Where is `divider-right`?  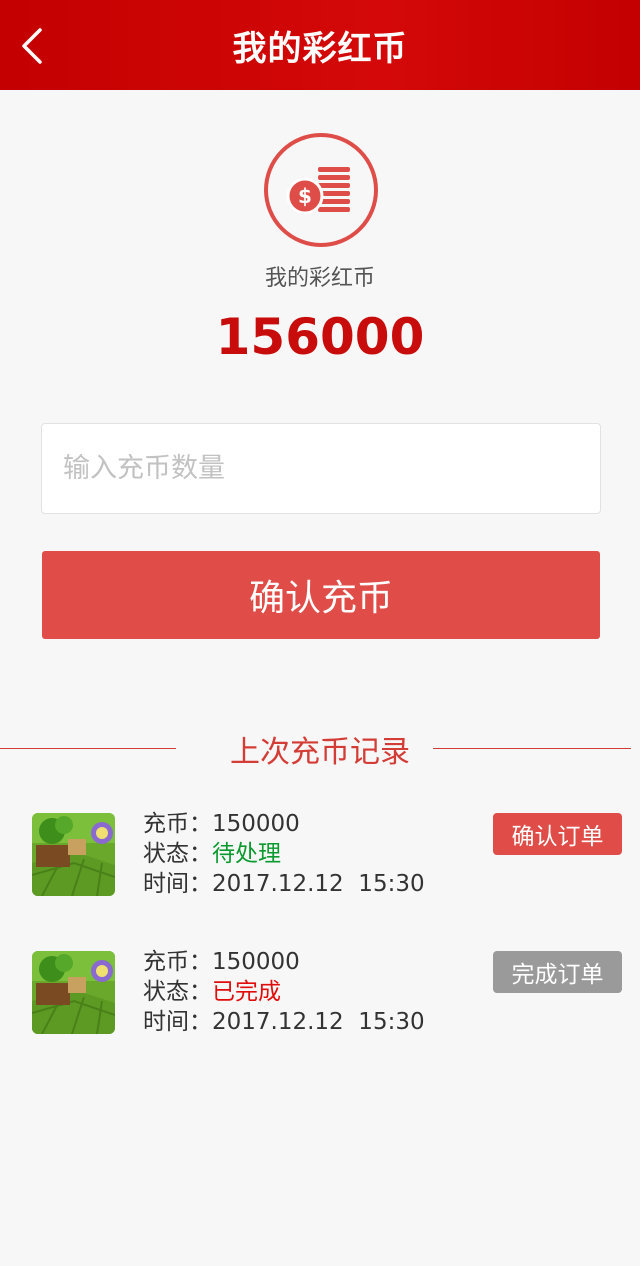
divider-right is located at coordinates (532, 748).